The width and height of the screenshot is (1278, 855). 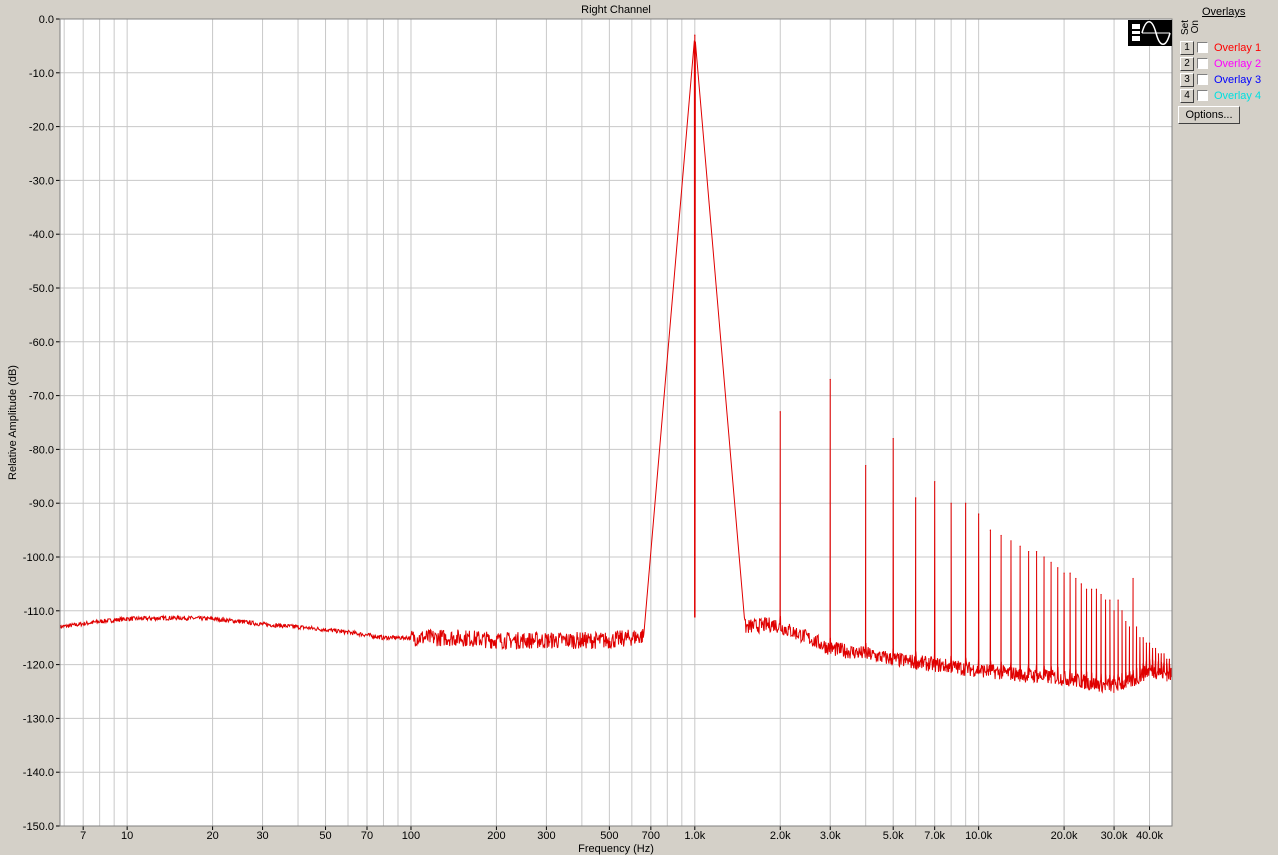 What do you see at coordinates (694, 836) in the screenshot?
I see `x-tick-label: 1.0k` at bounding box center [694, 836].